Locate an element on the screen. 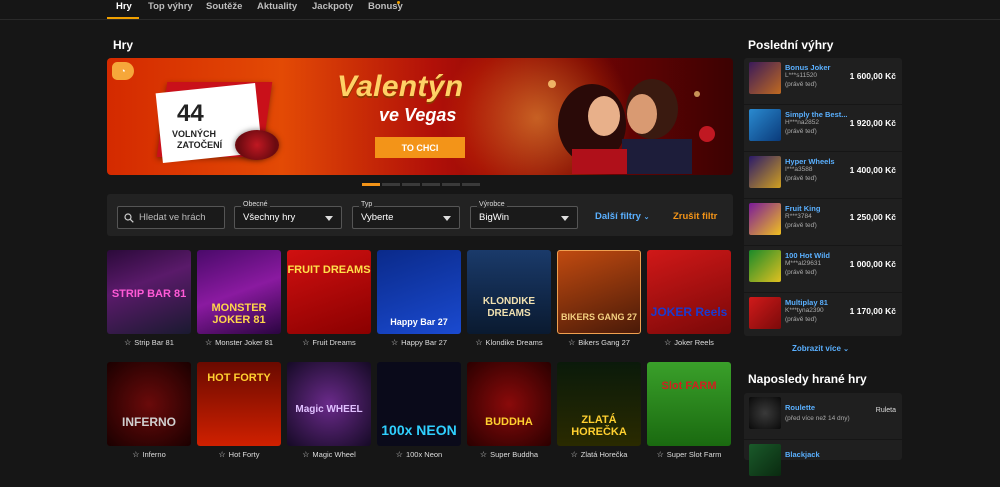 This screenshot has height=487, width=1000. recent-game-name: Blackjack is located at coordinates (802, 454).